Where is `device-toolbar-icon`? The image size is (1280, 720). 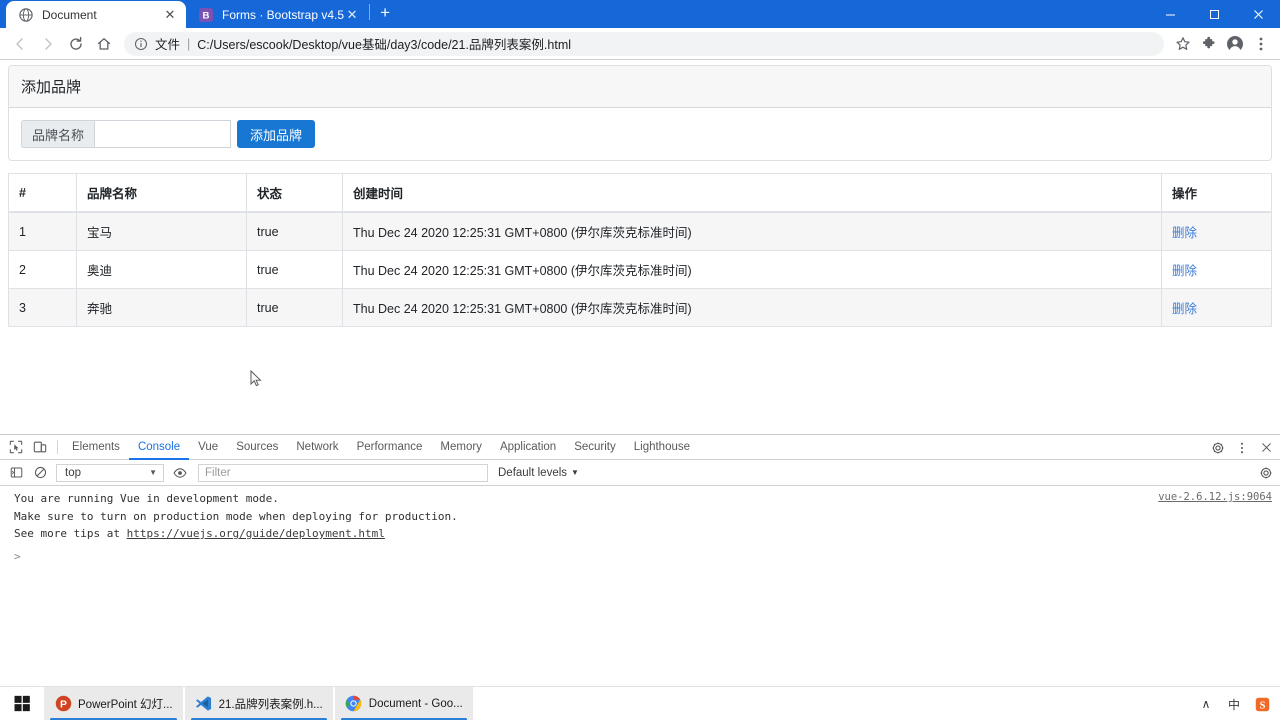
device-toolbar-icon is located at coordinates (40, 447).